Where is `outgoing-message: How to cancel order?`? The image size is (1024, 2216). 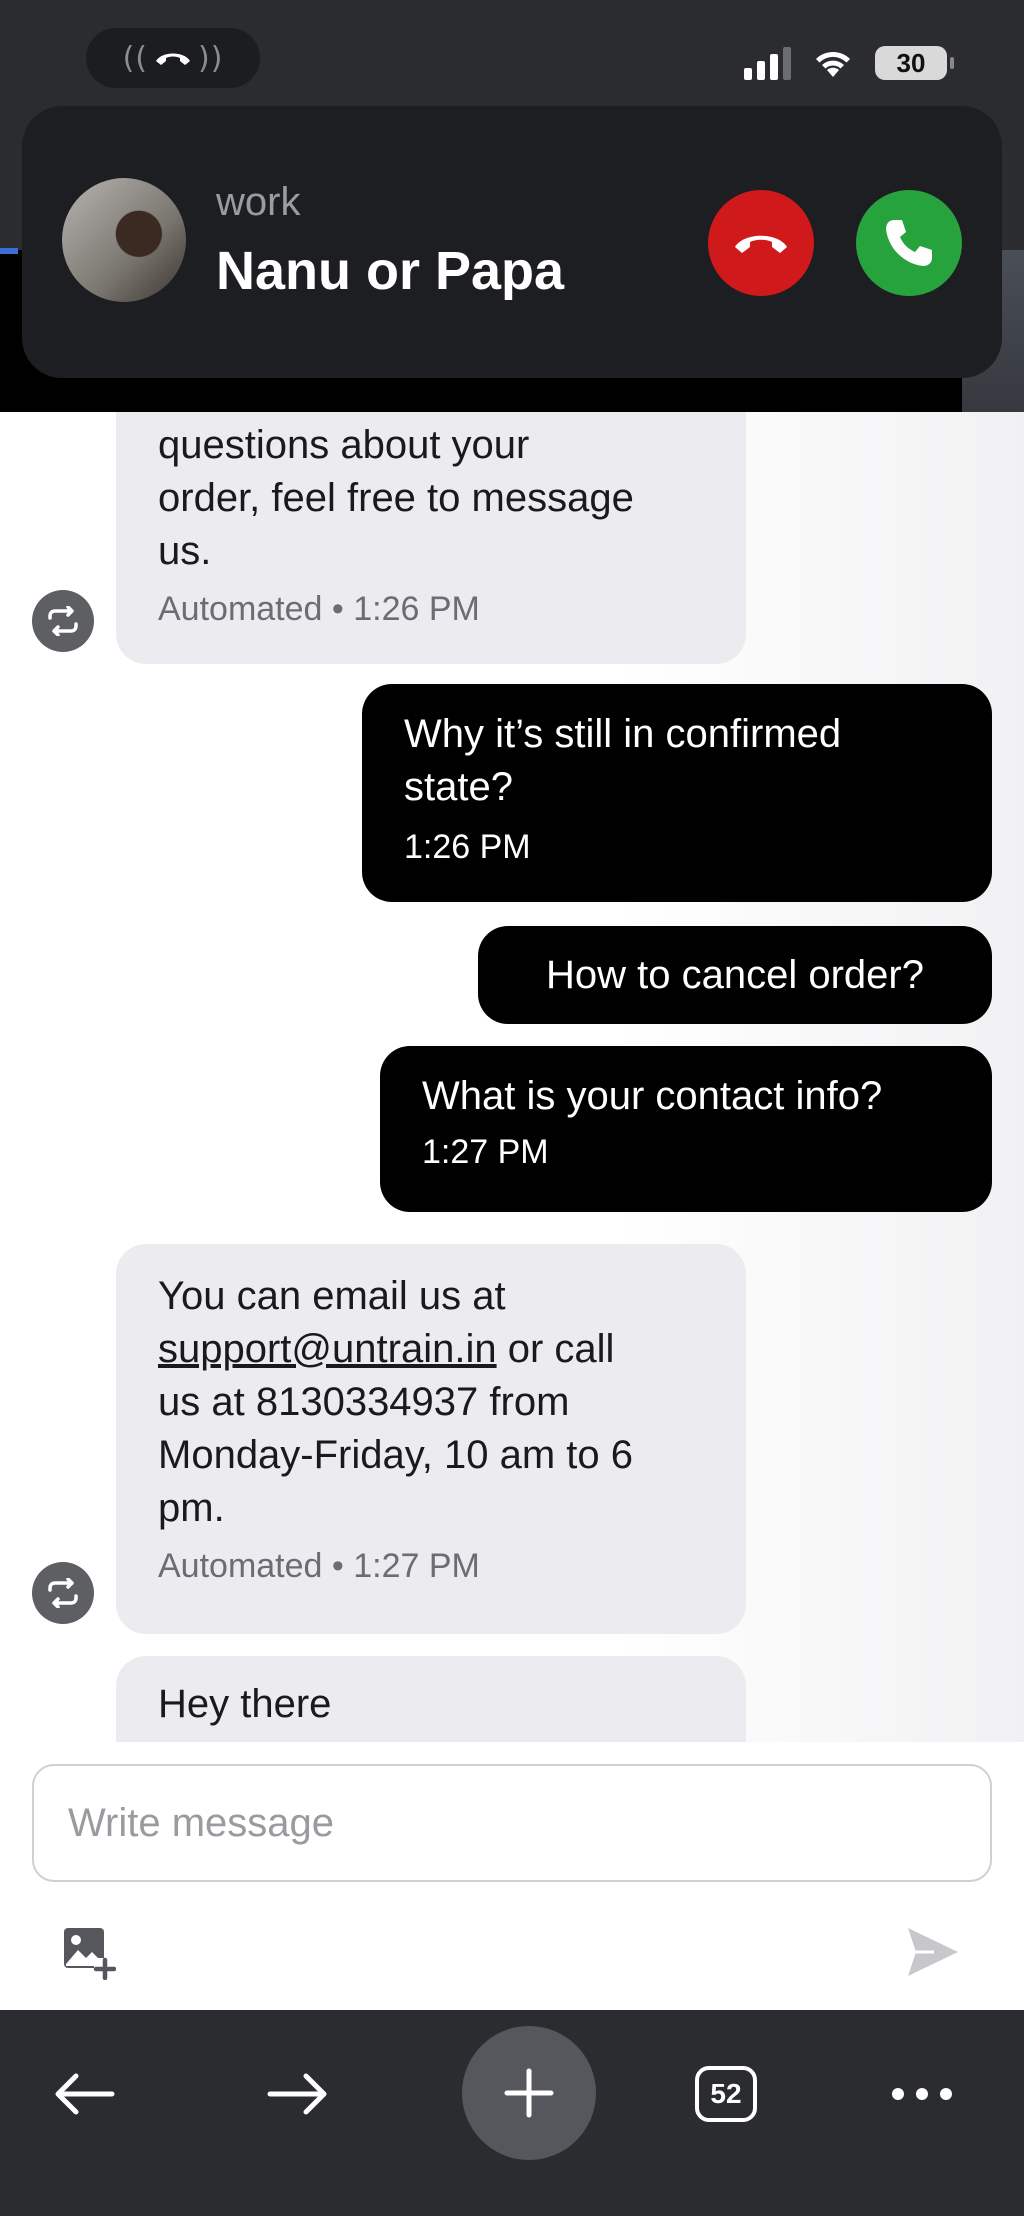
outgoing-message: How to cancel order? is located at coordinates (735, 975).